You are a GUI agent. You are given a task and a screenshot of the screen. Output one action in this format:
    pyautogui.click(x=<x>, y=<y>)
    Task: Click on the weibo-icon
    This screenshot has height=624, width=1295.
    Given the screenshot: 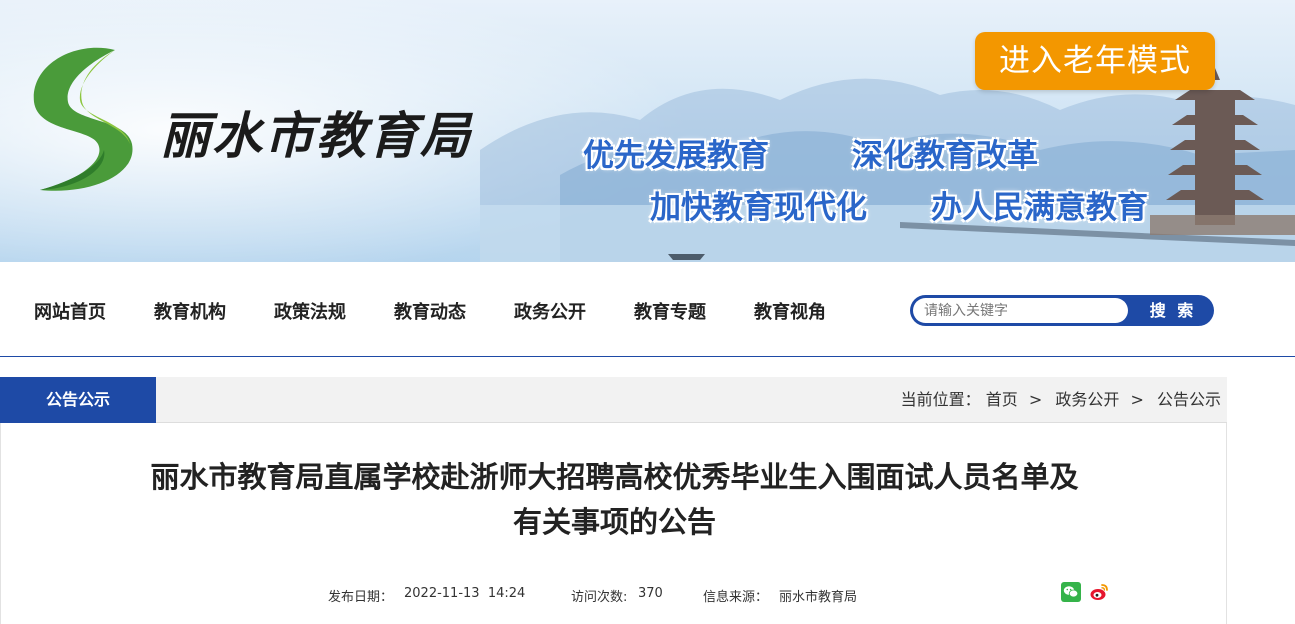 What is the action you would take?
    pyautogui.click(x=1099, y=592)
    